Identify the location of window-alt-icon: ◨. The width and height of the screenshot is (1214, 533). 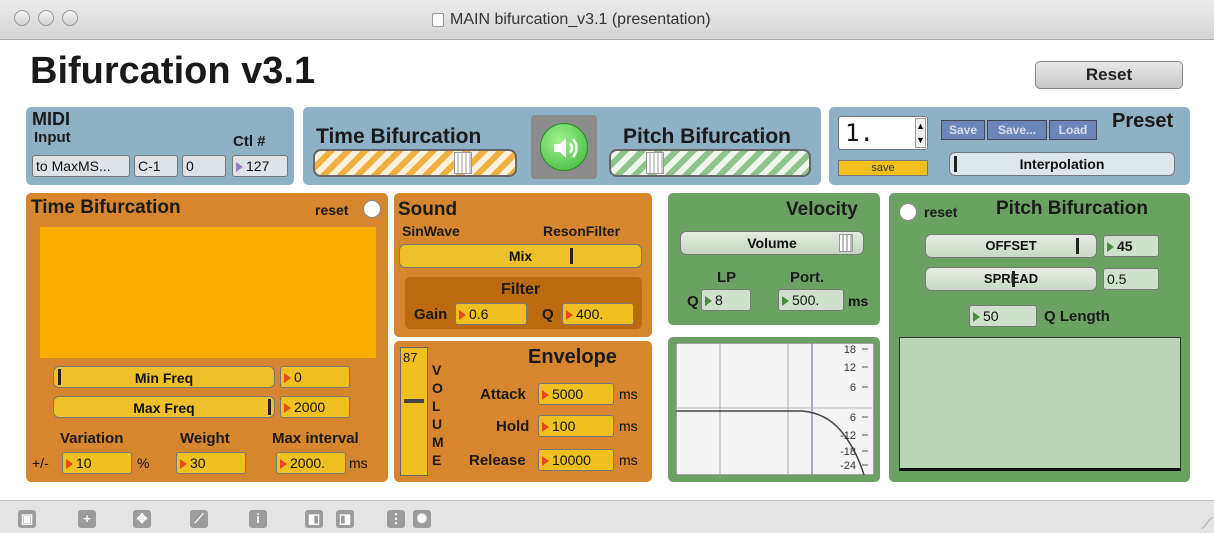
(345, 519).